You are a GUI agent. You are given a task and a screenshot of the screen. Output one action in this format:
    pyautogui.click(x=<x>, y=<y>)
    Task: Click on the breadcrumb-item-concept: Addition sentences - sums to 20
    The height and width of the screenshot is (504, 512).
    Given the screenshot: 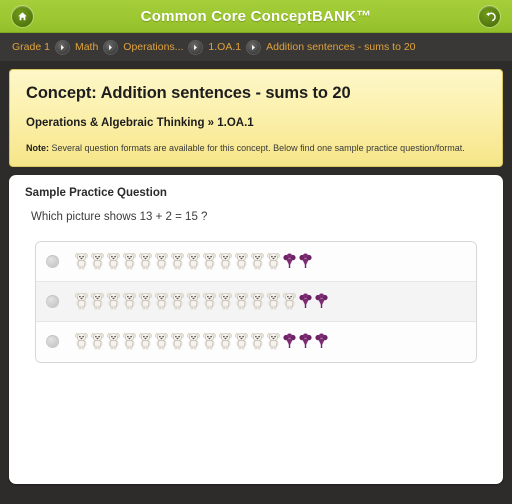 What is the action you would take?
    pyautogui.click(x=340, y=47)
    